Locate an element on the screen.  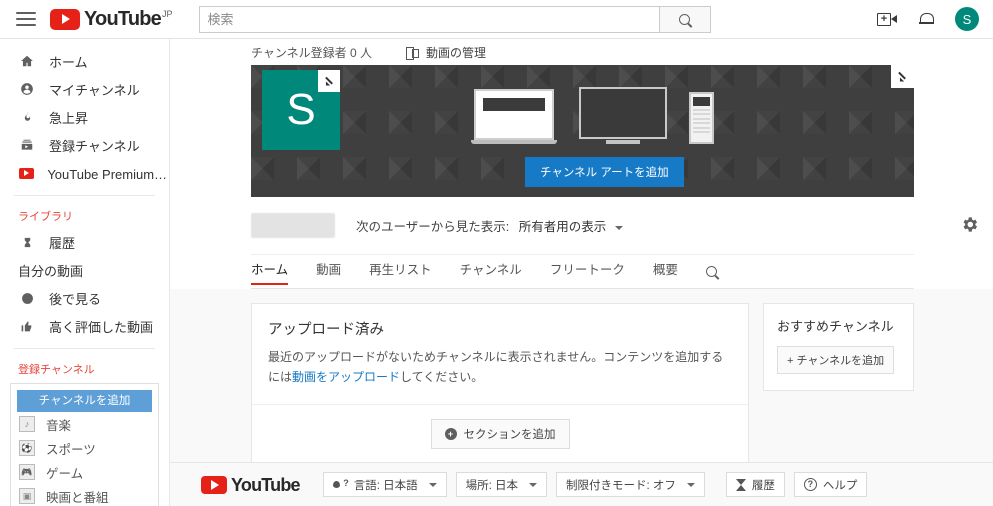
gear-icon is located at coordinates (970, 224).